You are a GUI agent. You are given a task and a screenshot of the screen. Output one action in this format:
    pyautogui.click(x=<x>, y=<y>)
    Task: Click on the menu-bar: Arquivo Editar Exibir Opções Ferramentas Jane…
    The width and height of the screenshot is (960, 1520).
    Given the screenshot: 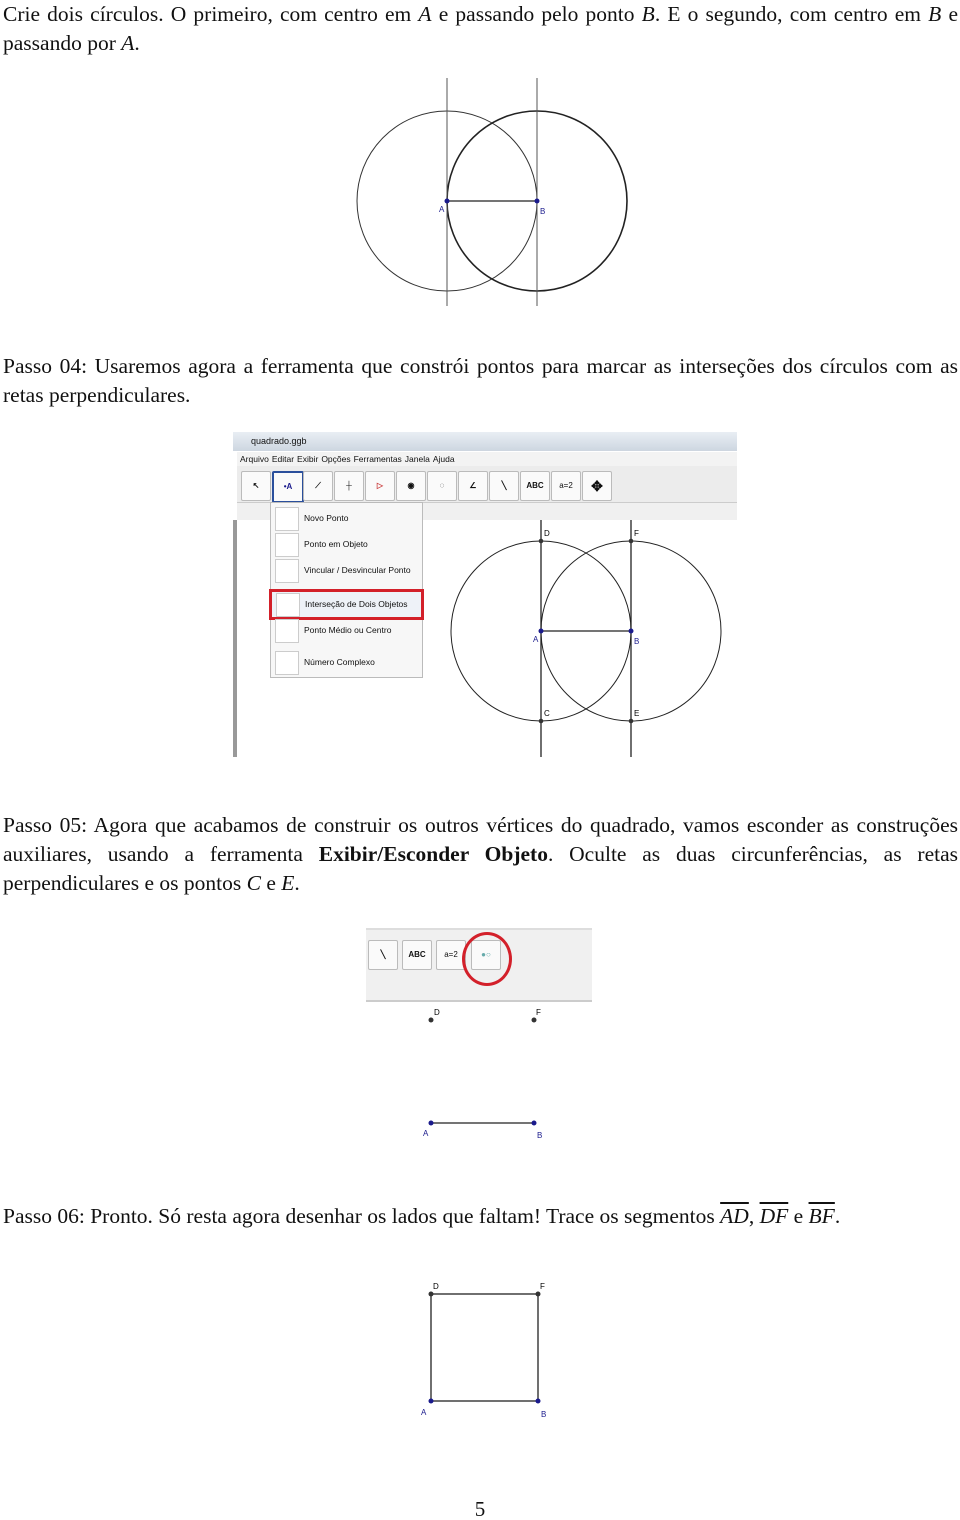 What is the action you would take?
    pyautogui.click(x=487, y=459)
    